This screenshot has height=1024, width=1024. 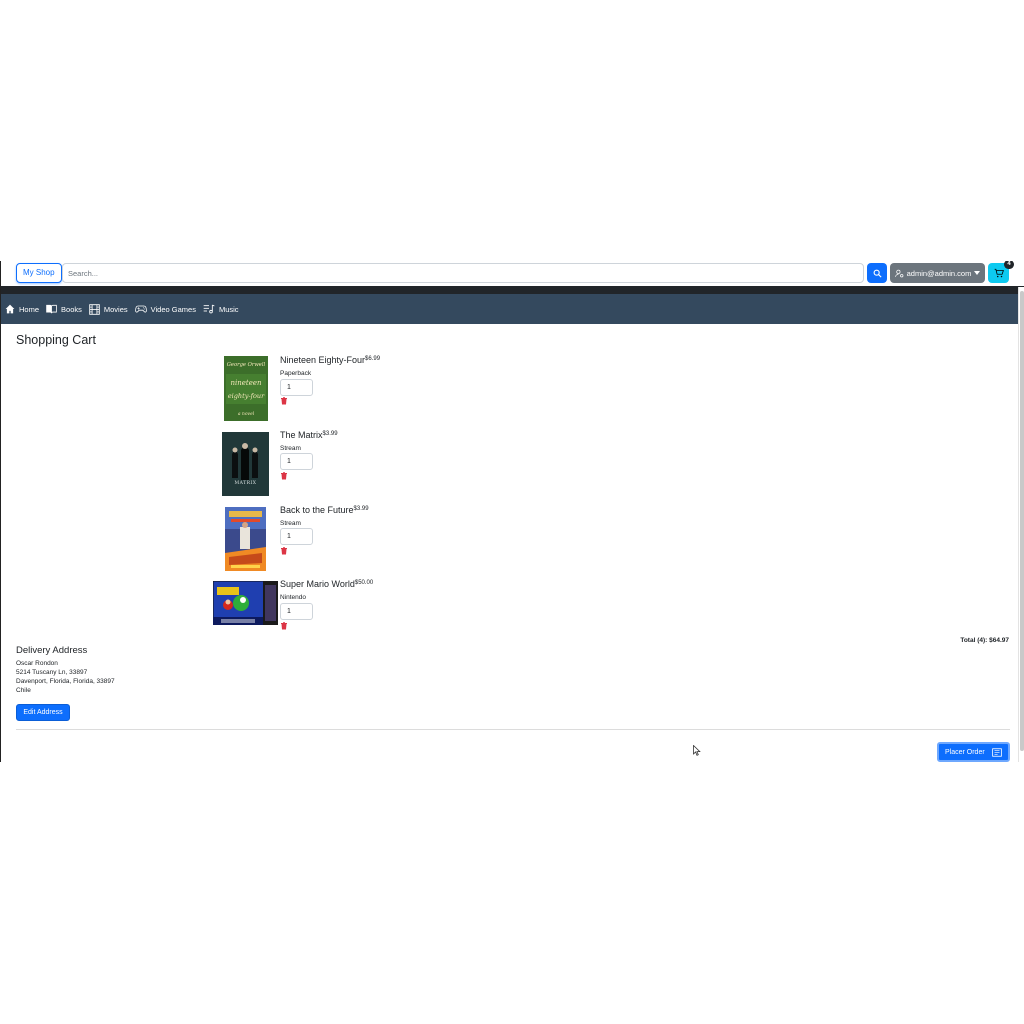 I want to click on address-line: Chile, so click(x=23, y=690).